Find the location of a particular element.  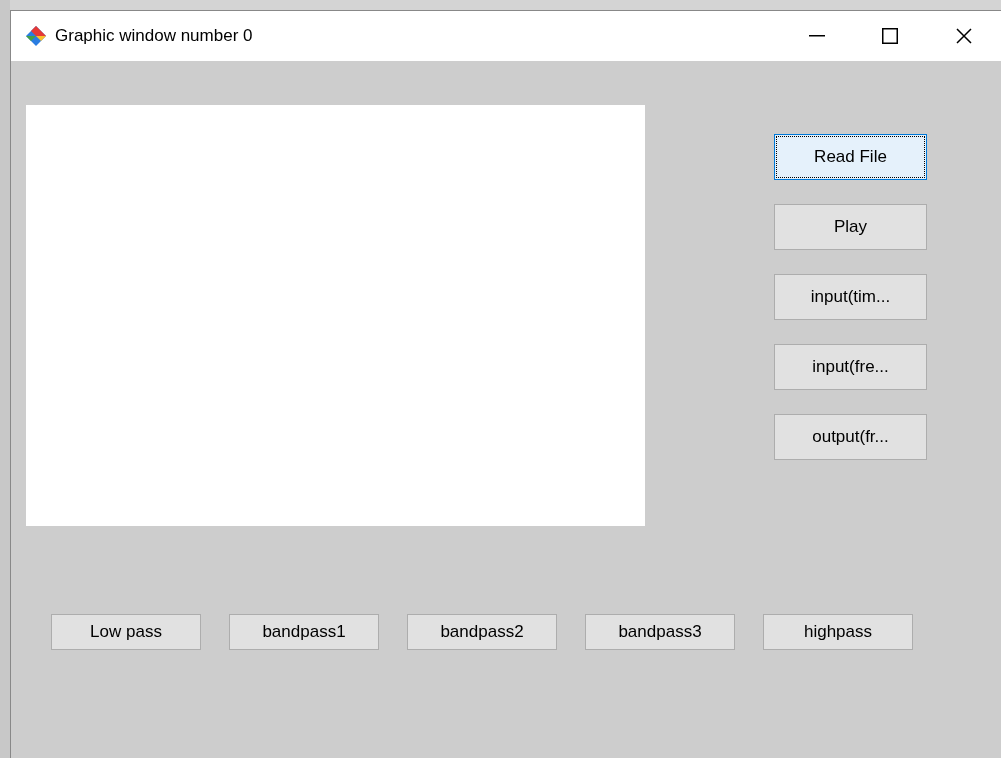

push-button: bandpass3 is located at coordinates (660, 632).